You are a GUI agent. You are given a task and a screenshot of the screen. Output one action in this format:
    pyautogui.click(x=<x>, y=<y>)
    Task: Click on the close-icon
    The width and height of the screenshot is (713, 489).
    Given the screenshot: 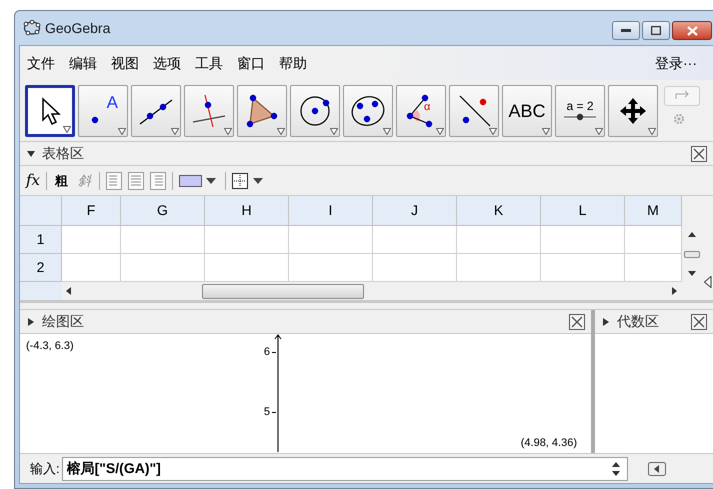 What is the action you would take?
    pyautogui.click(x=692, y=31)
    